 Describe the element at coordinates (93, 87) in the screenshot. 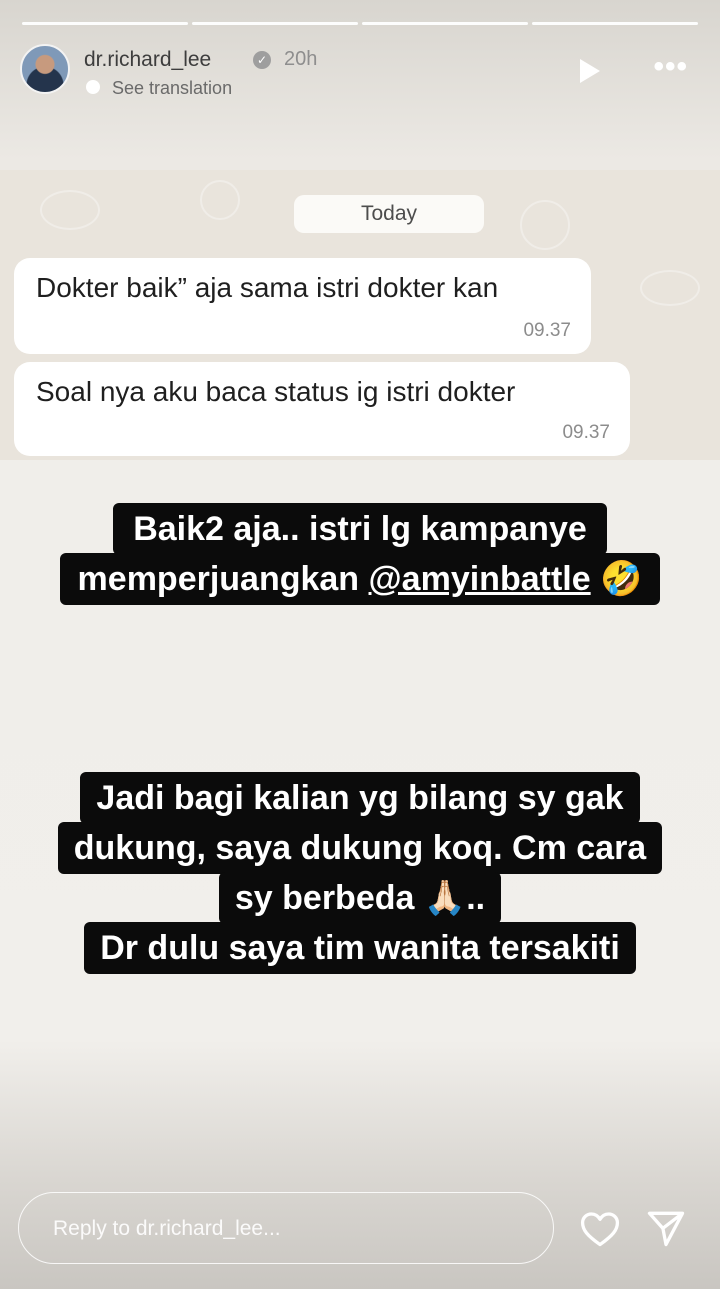

I see `translation-icon` at that location.